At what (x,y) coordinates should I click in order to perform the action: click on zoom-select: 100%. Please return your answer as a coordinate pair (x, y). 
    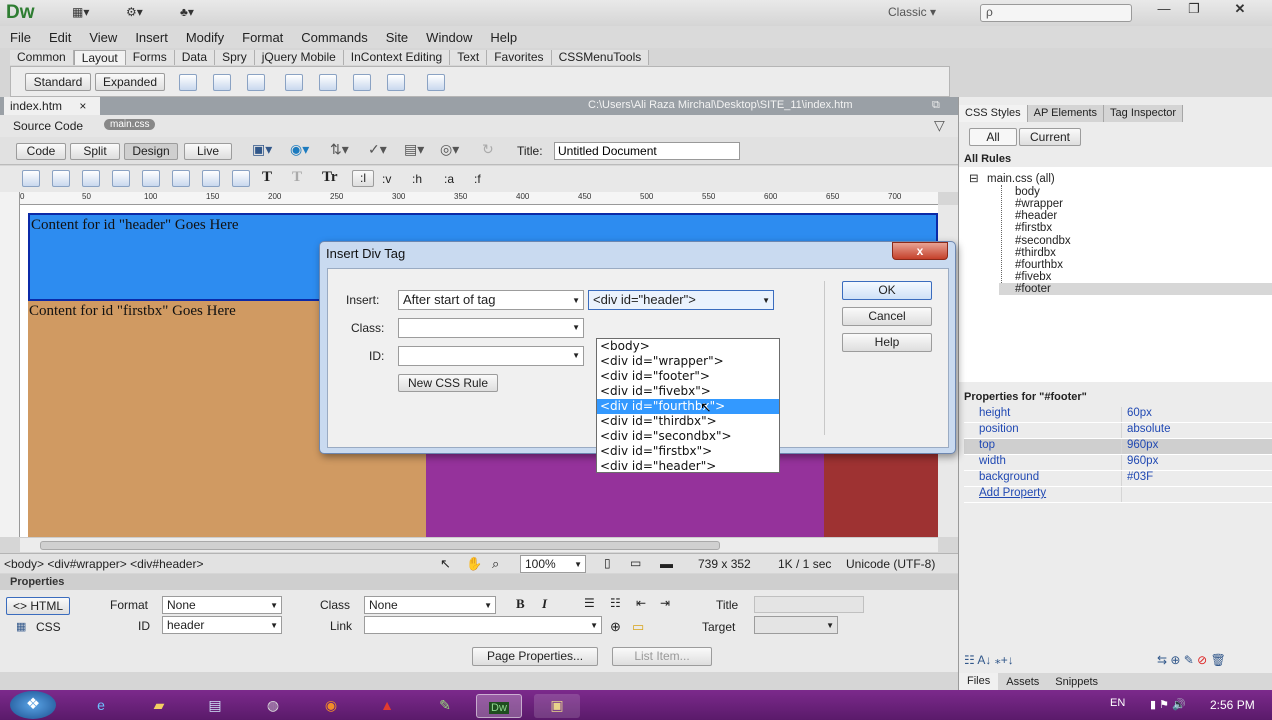
    Looking at the image, I should click on (553, 564).